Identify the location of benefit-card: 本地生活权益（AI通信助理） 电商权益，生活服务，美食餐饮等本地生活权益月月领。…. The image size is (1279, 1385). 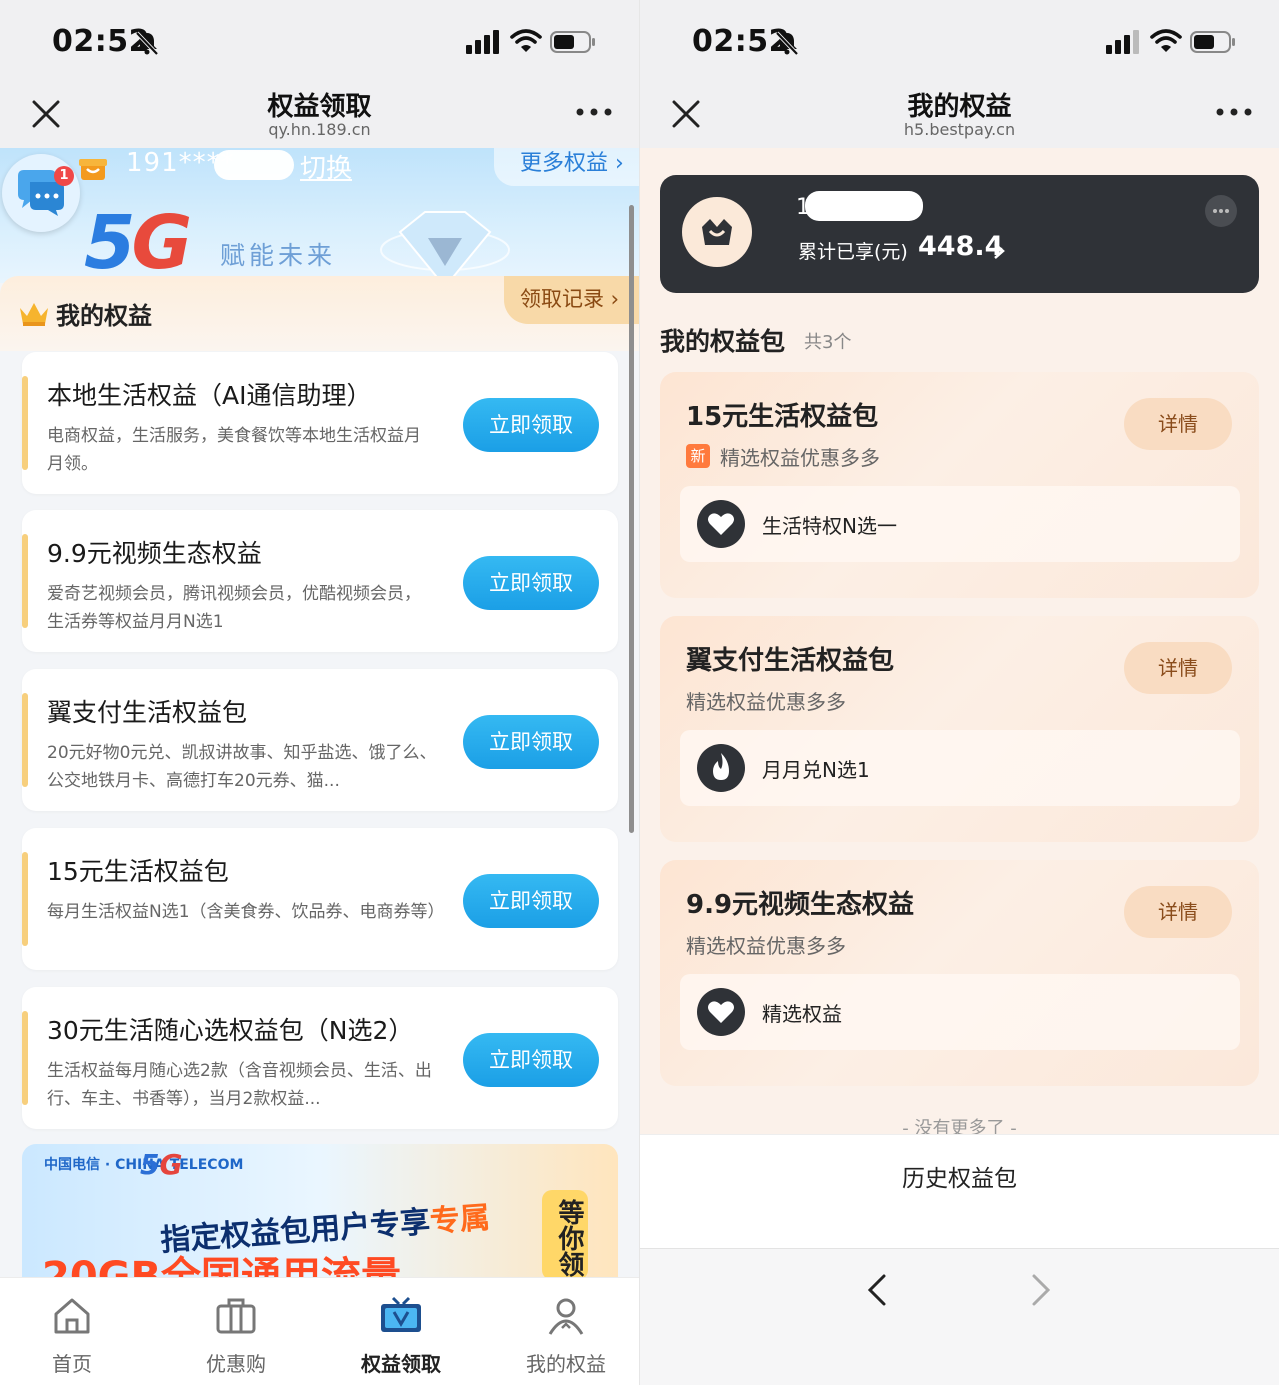
(320, 423).